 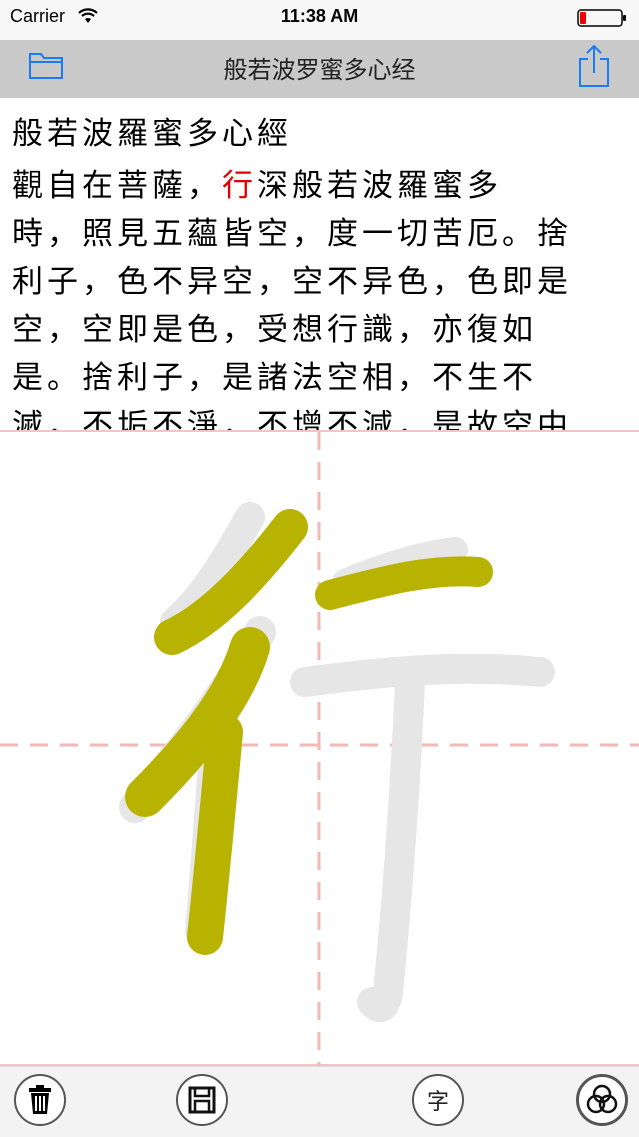 I want to click on clock: 11:38 AM, so click(x=319, y=16).